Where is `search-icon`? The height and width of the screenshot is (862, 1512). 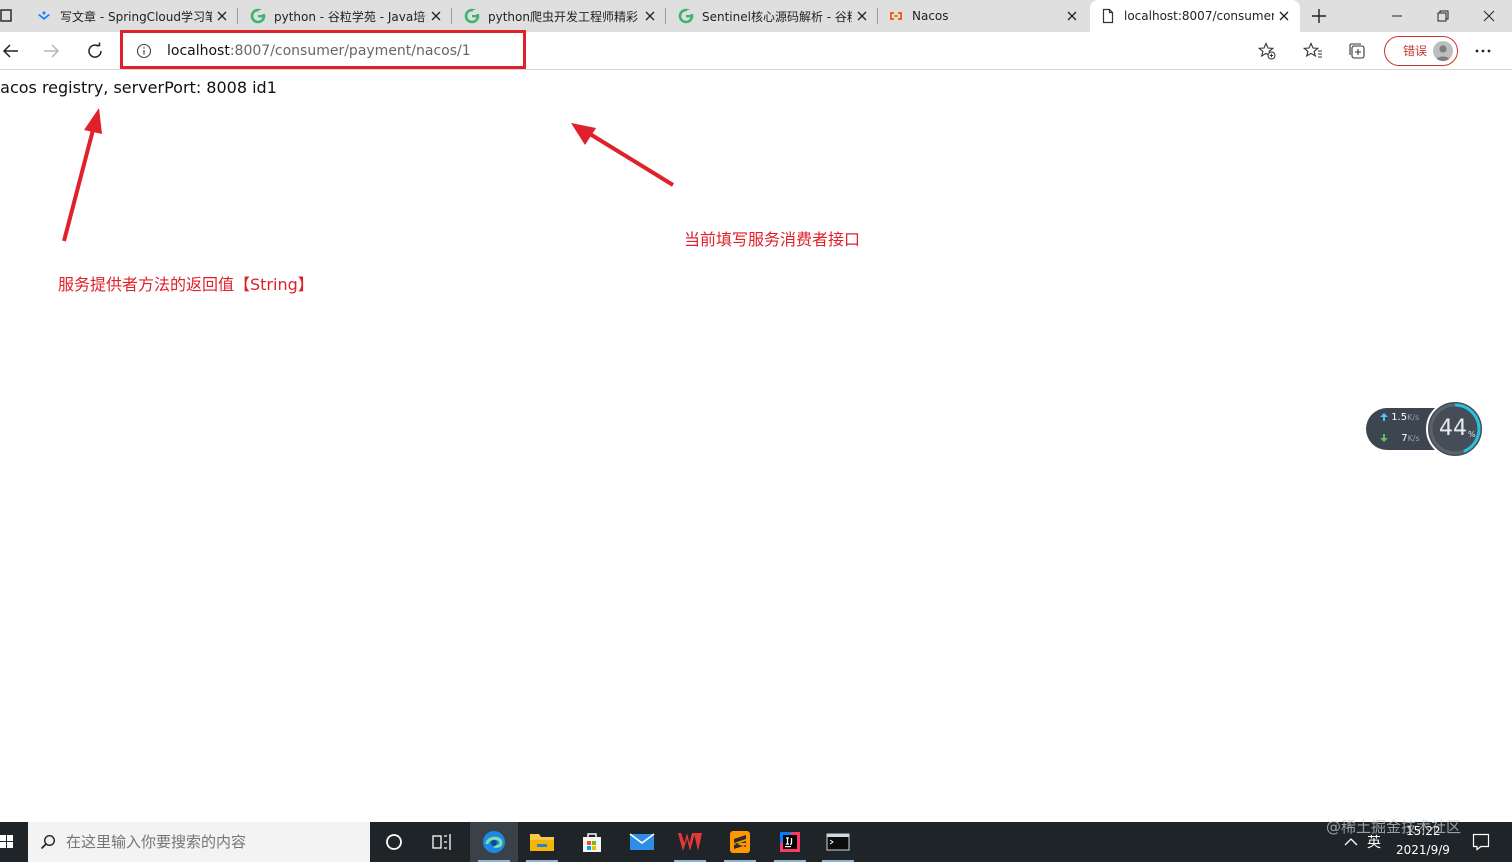 search-icon is located at coordinates (48, 842).